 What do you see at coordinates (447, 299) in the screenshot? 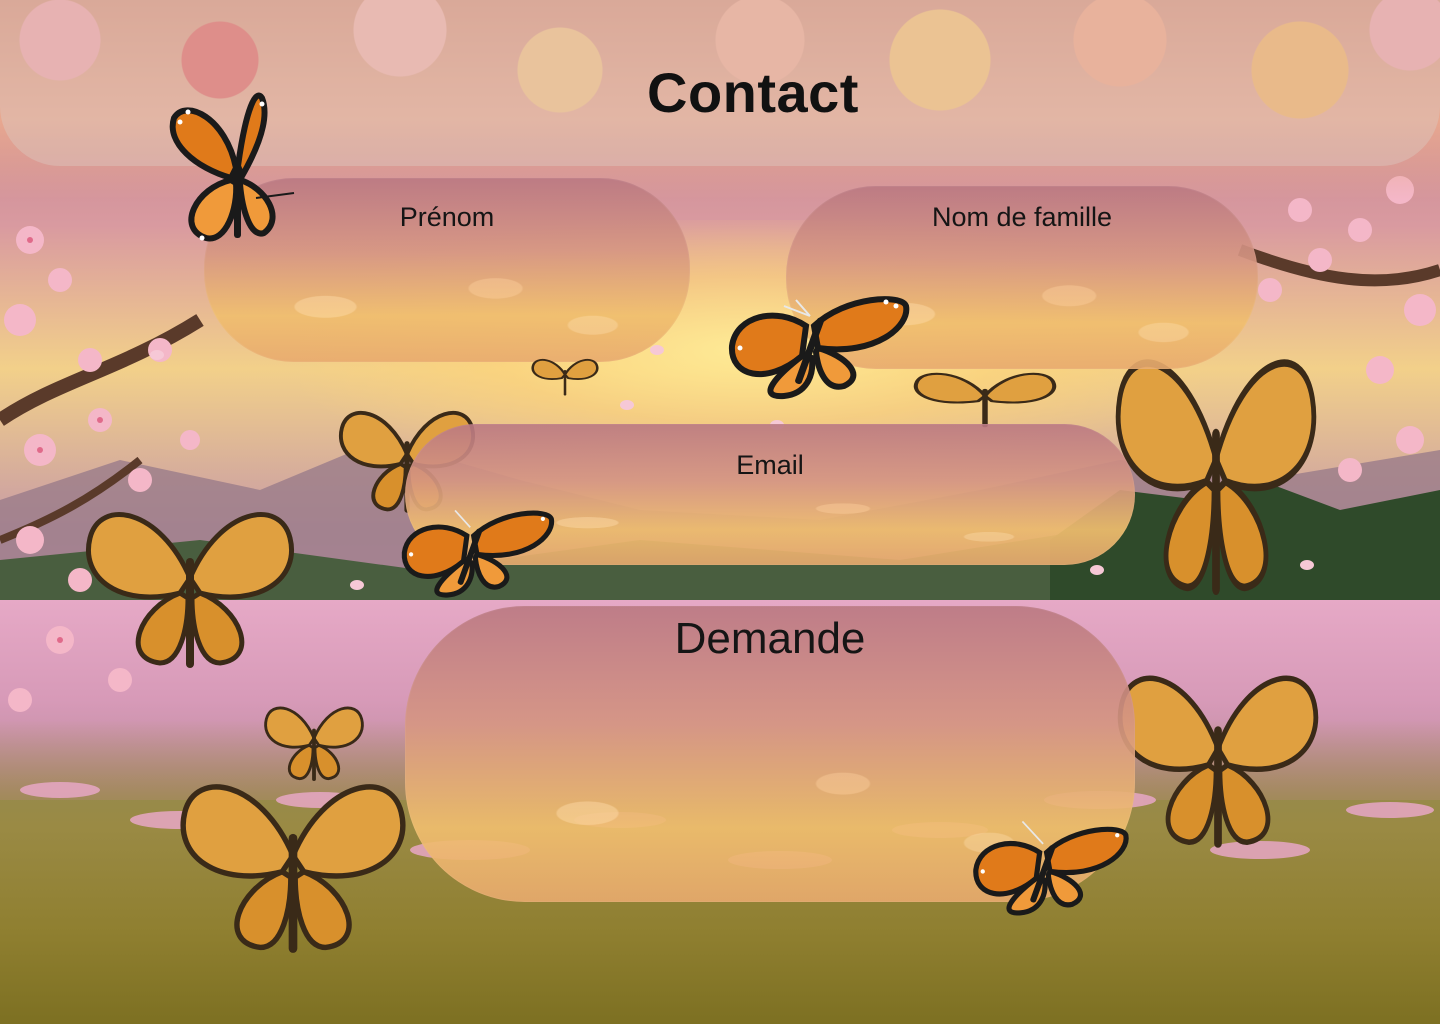
I see `first-name-input` at bounding box center [447, 299].